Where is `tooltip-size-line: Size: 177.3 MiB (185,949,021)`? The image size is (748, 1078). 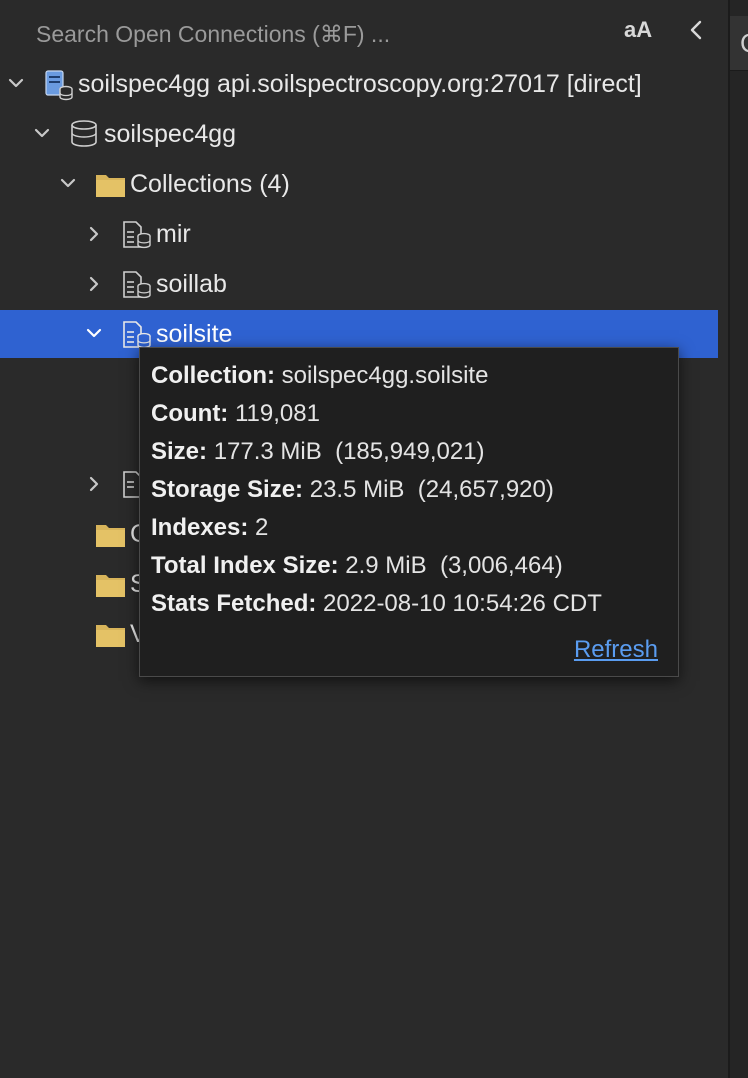
tooltip-size-line: Size: 177.3 MiB (185,949,021) is located at coordinates (318, 452).